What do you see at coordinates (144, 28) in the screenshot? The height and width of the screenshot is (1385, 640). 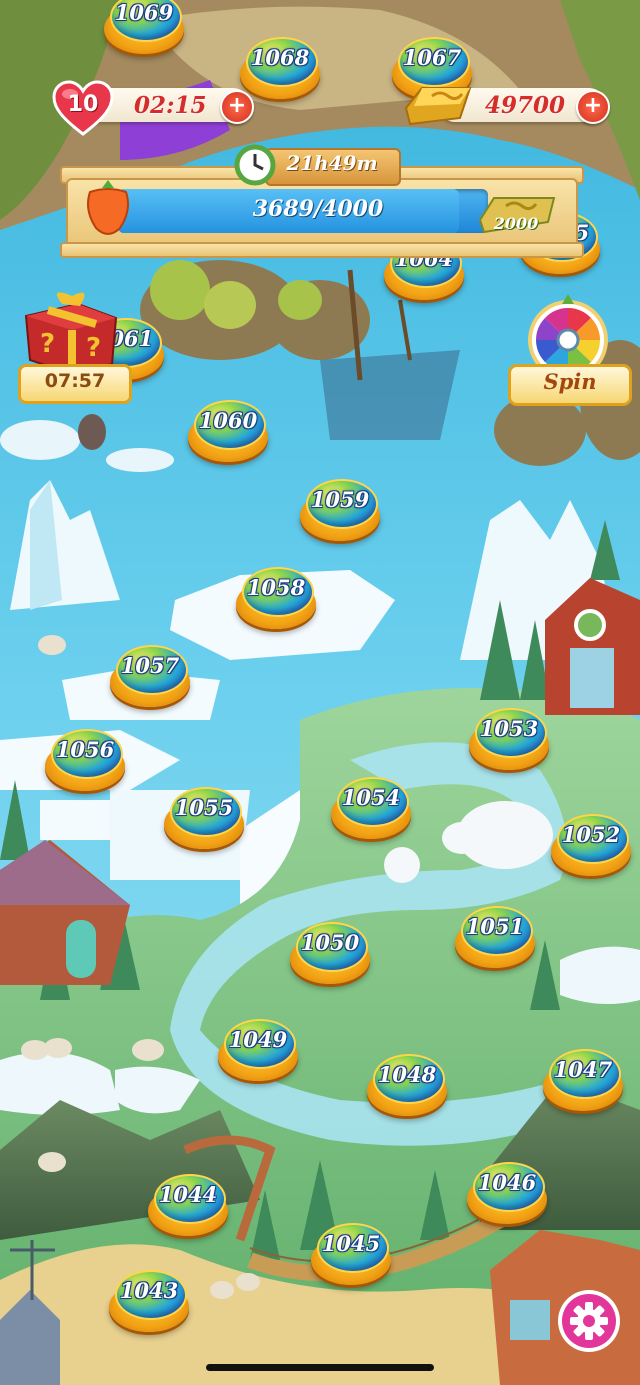 I see `level-node: 1069` at bounding box center [144, 28].